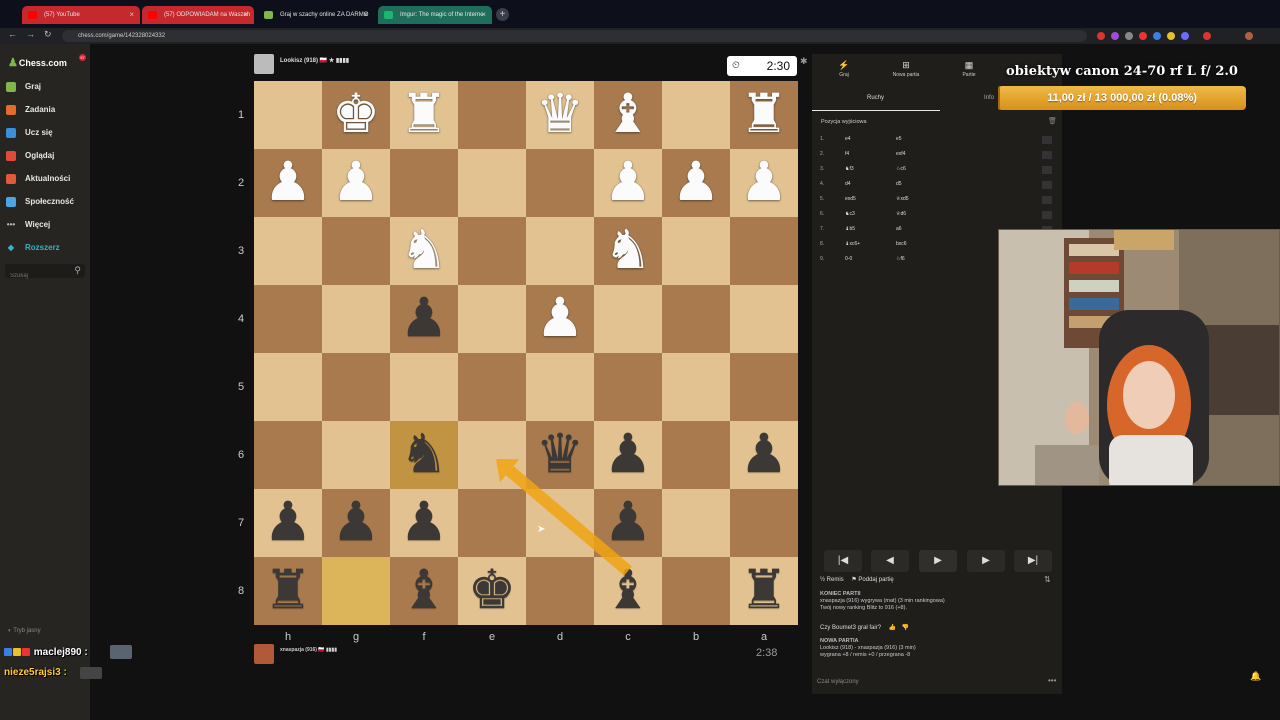  Describe the element at coordinates (804, 61) in the screenshot. I see `gear-icon: ✱` at that location.